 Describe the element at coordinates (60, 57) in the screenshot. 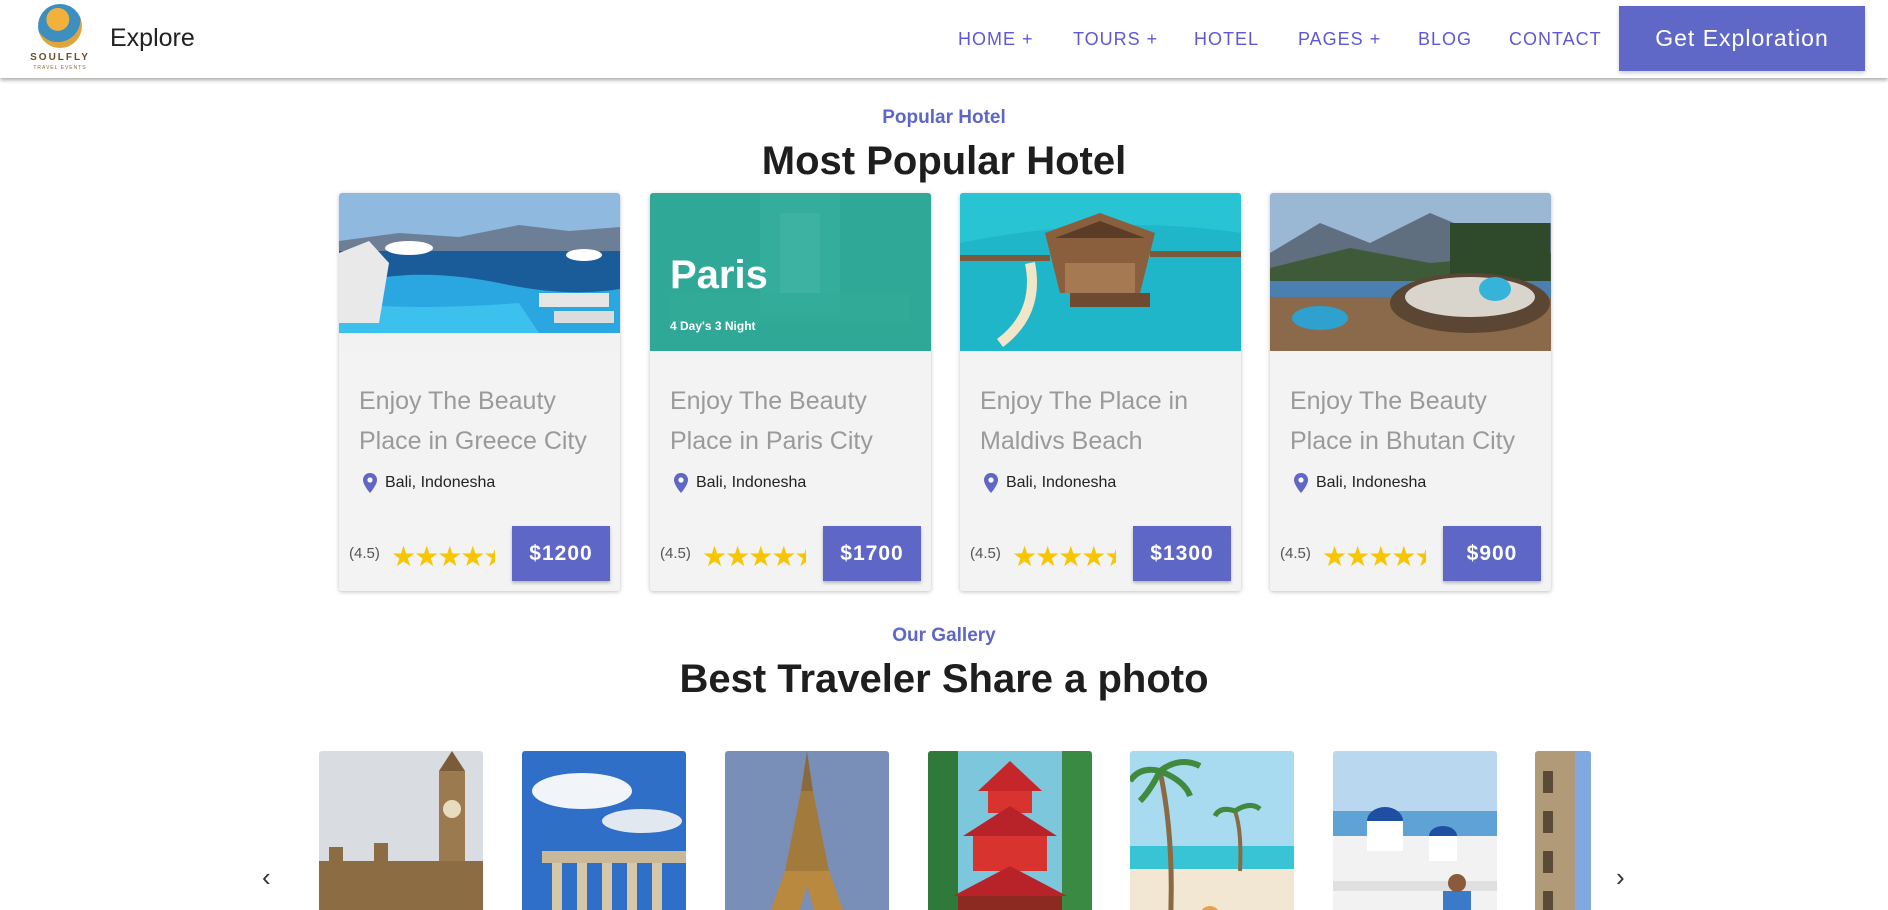

I see `logo-wordmark: SOULFLY` at that location.